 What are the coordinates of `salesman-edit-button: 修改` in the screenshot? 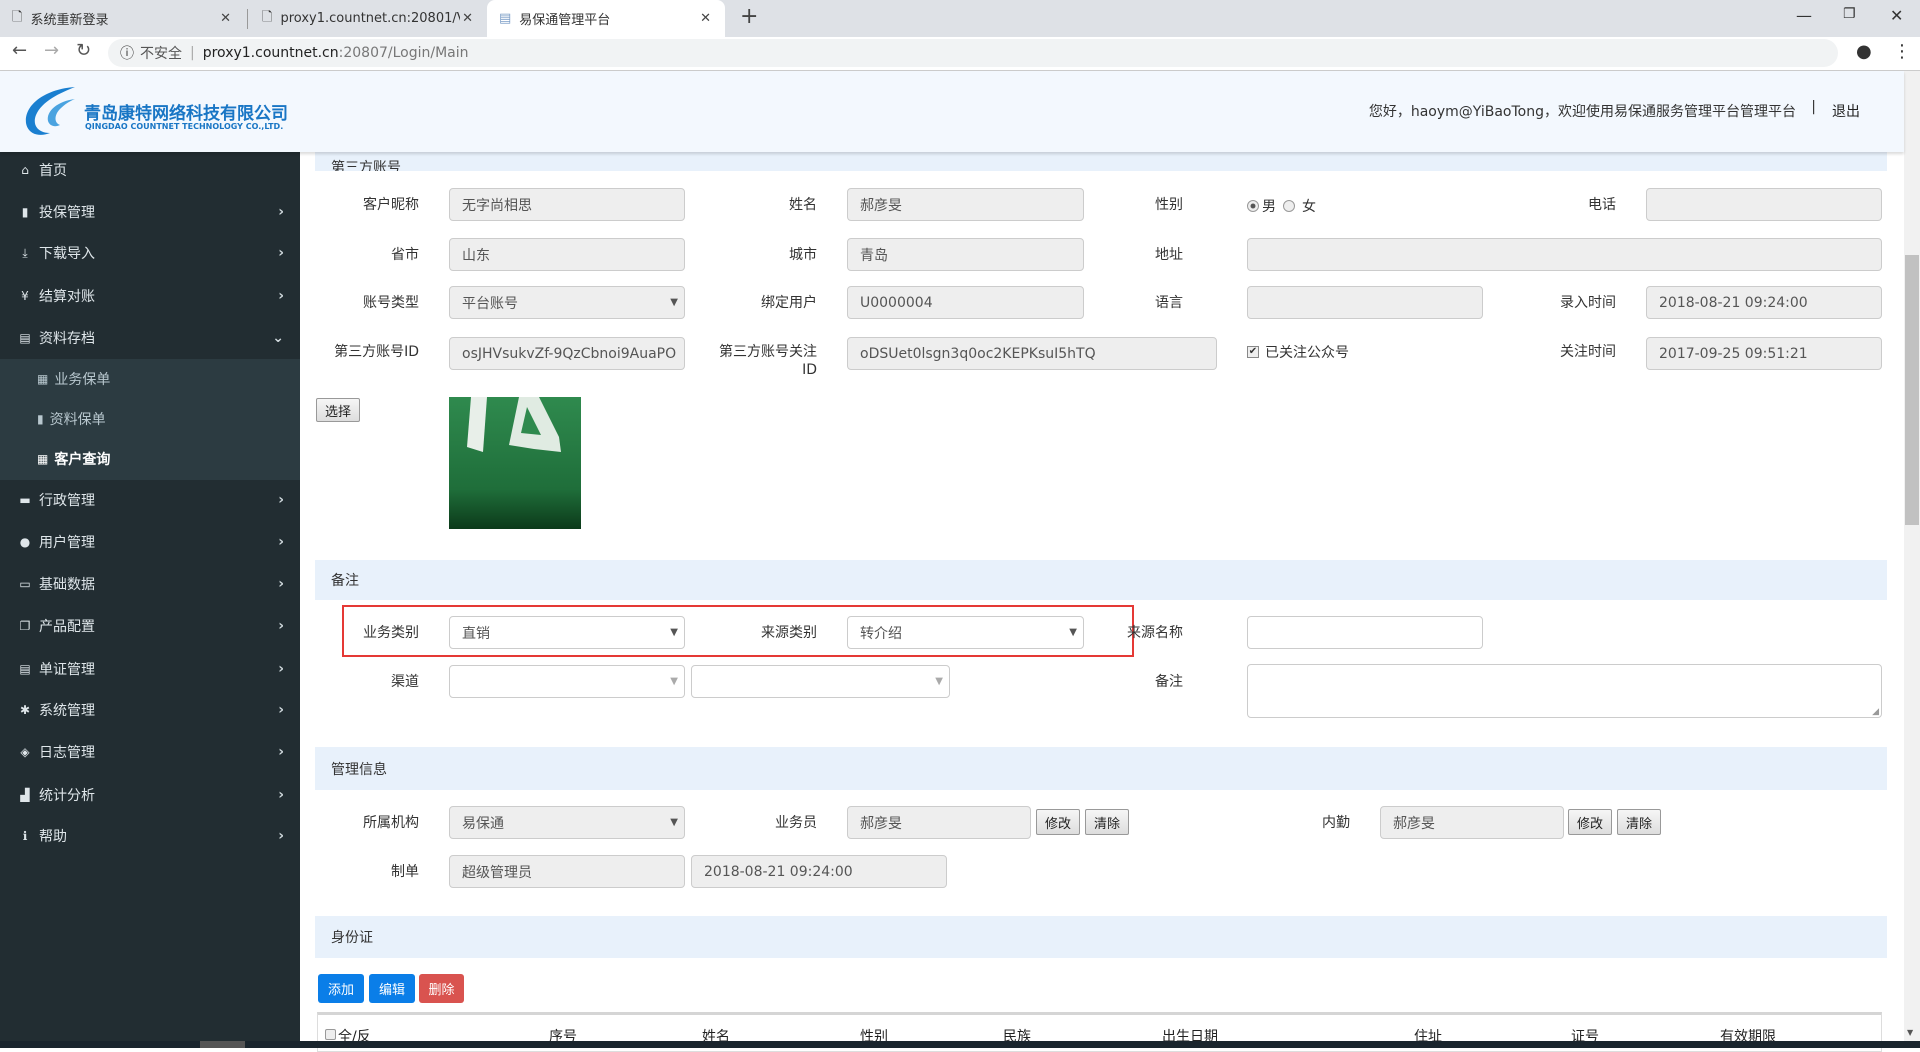 It's located at (1058, 822).